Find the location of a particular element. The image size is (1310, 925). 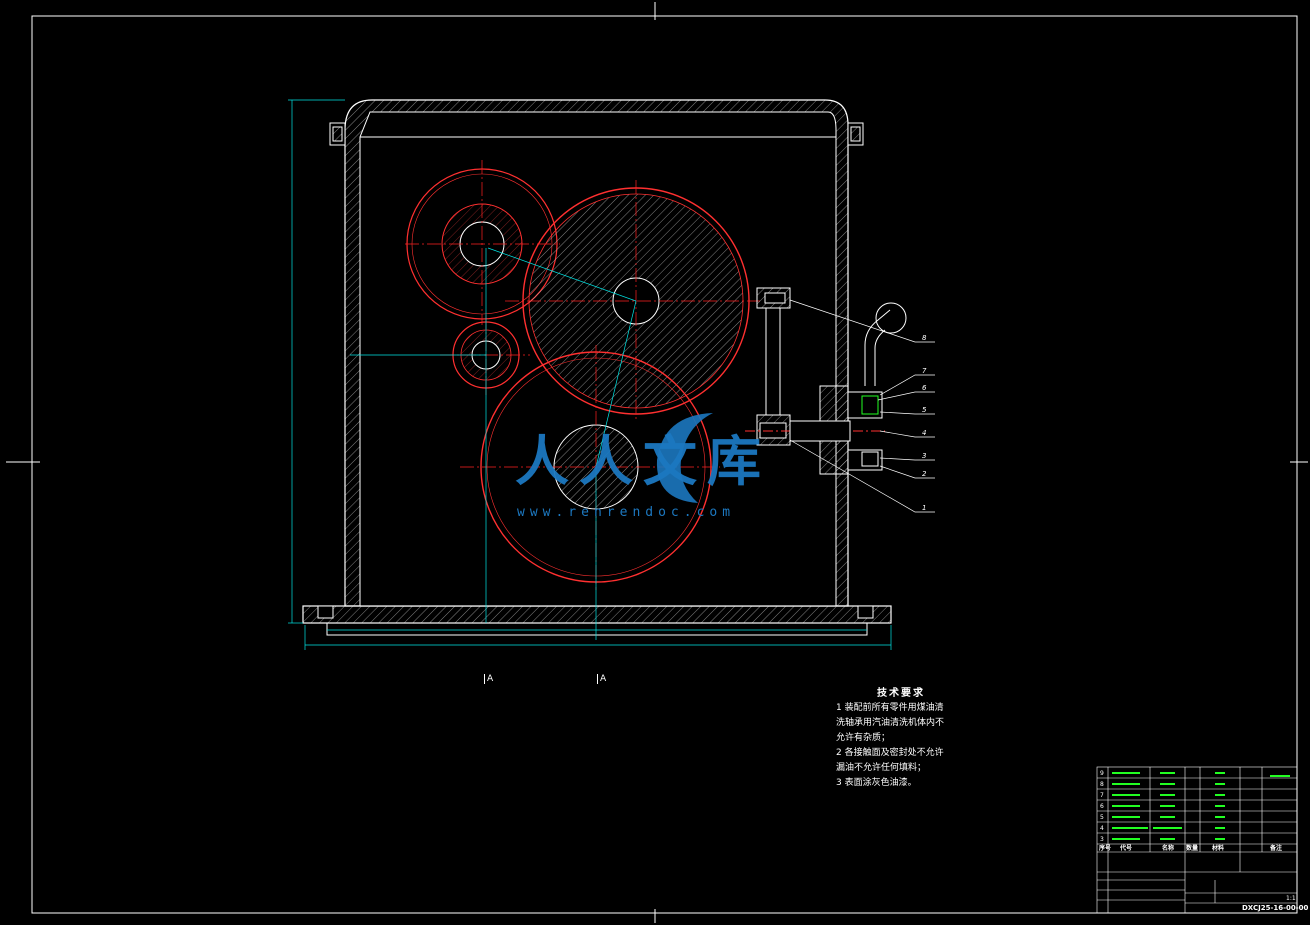

callout-number: 6 is located at coordinates (924, 388).